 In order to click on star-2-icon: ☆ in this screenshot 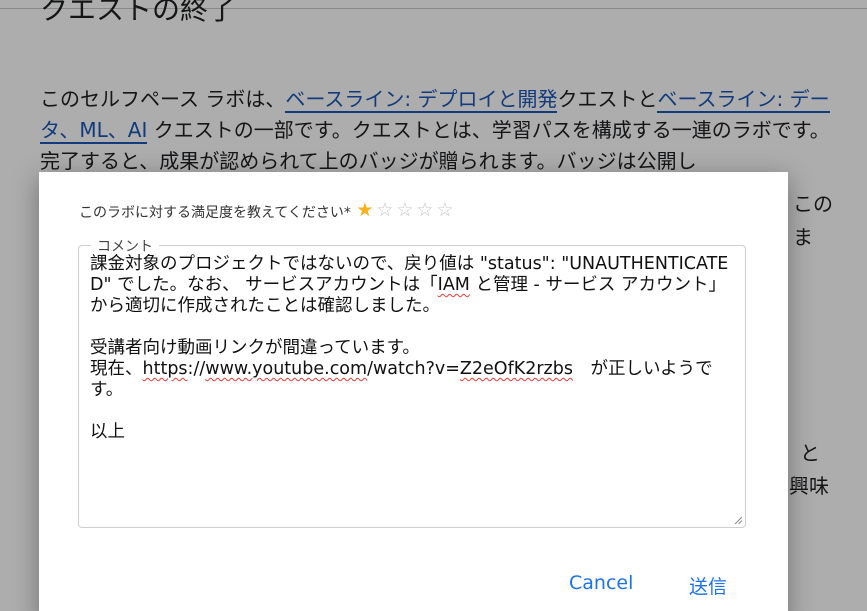, I will do `click(385, 210)`.